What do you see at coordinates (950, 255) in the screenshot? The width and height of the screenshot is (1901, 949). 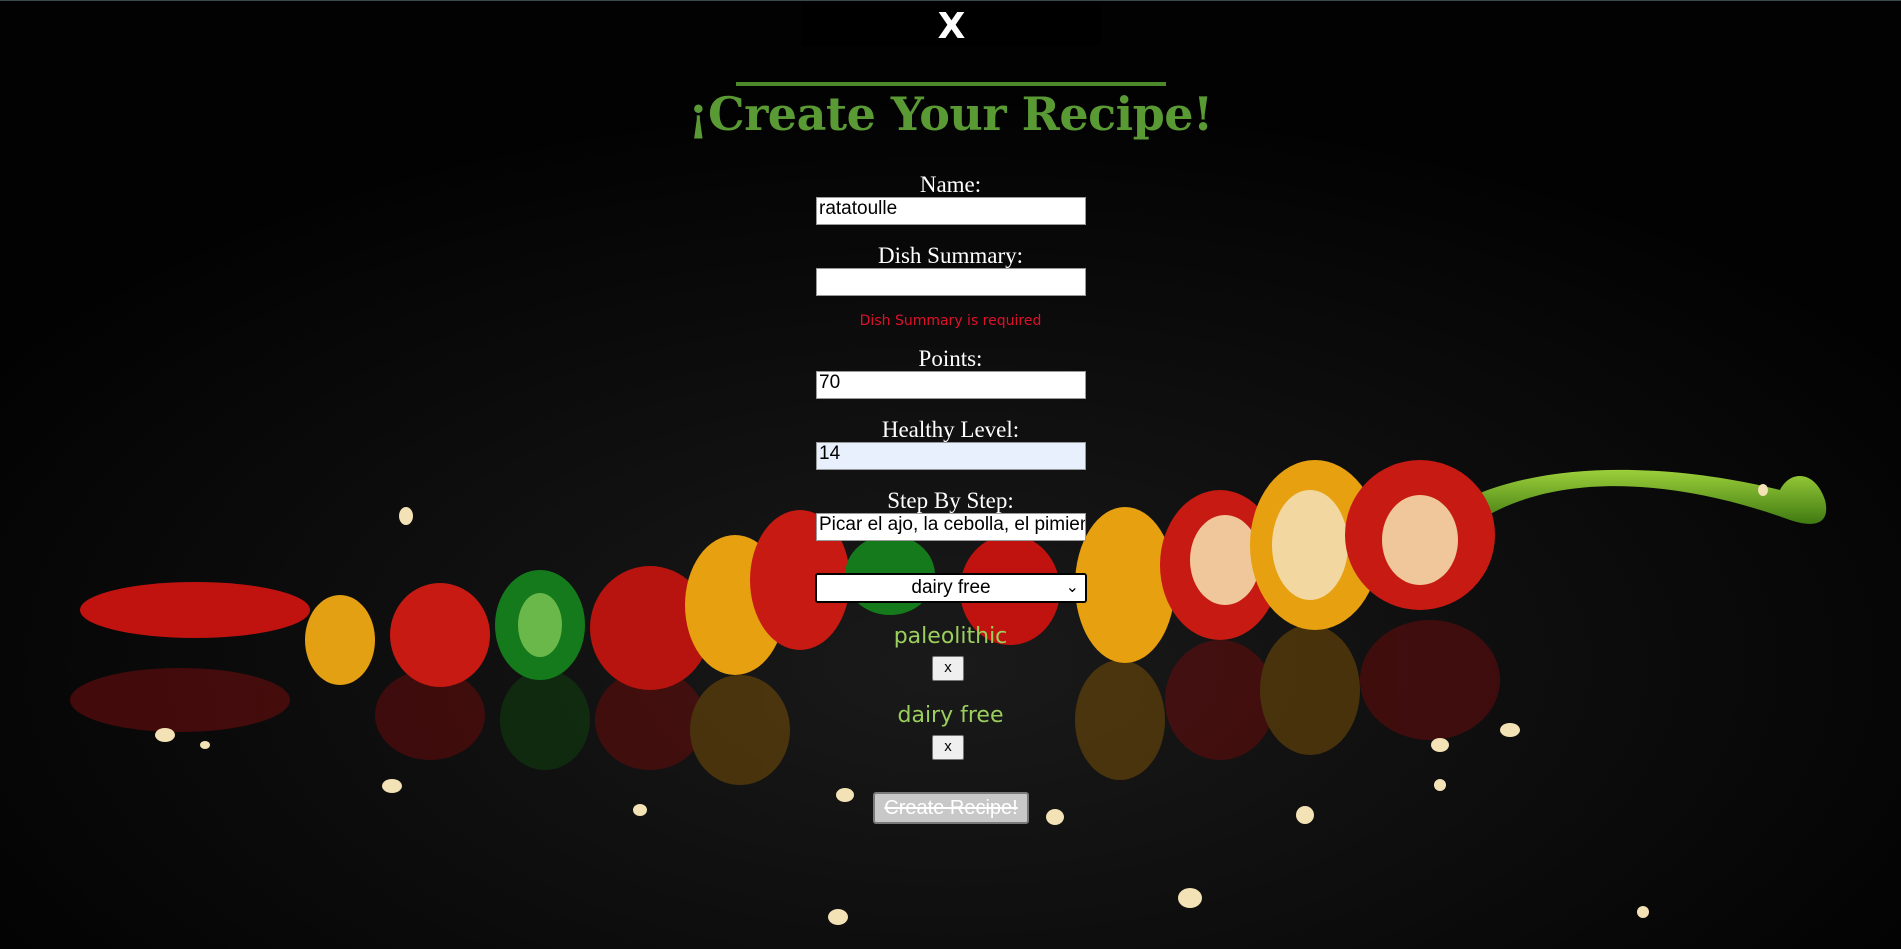 I see `summary-label: Dish Summary:` at bounding box center [950, 255].